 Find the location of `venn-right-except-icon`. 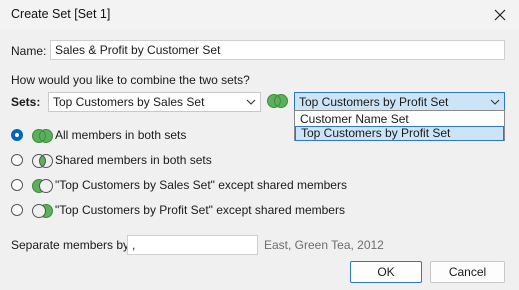

venn-right-except-icon is located at coordinates (42, 211).